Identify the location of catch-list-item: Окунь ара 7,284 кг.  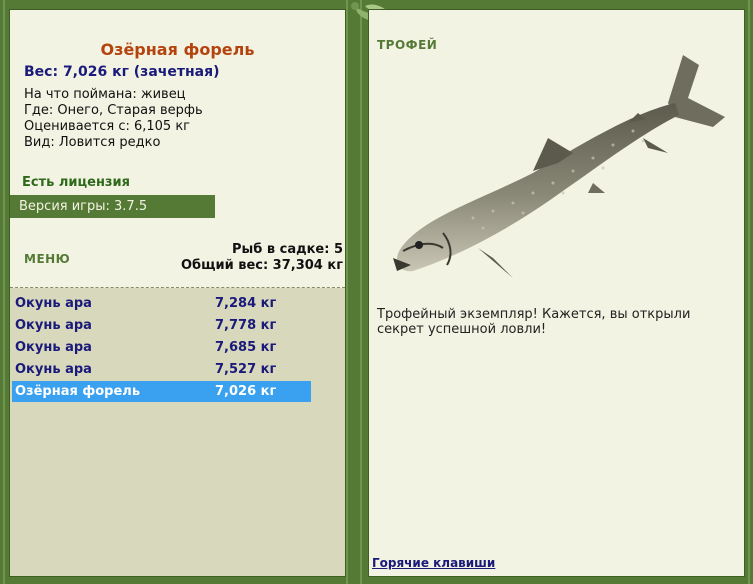
(161, 303).